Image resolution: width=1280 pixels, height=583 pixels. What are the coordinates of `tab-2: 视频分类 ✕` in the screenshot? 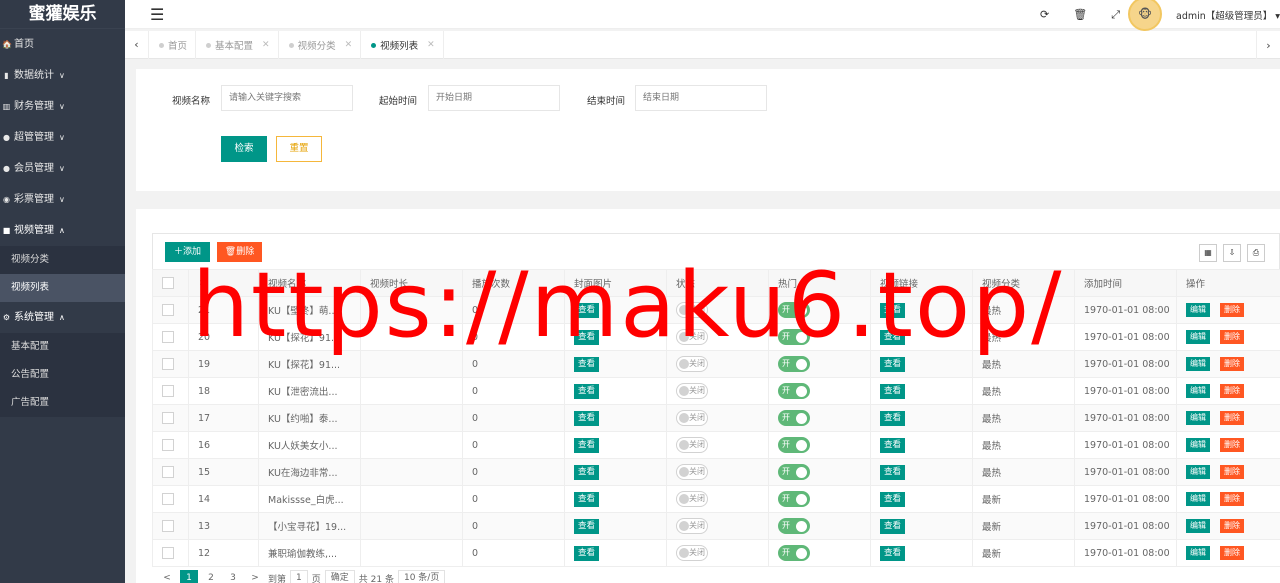 It's located at (320, 44).